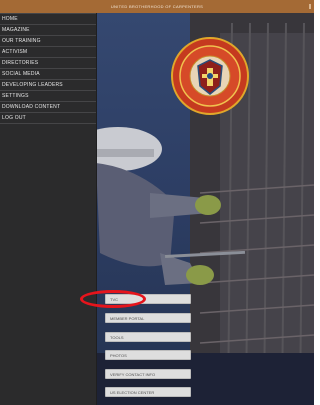  I want to click on top-bar: UNITED BROTHERHOOD OF CARPENTERS, so click(157, 6).